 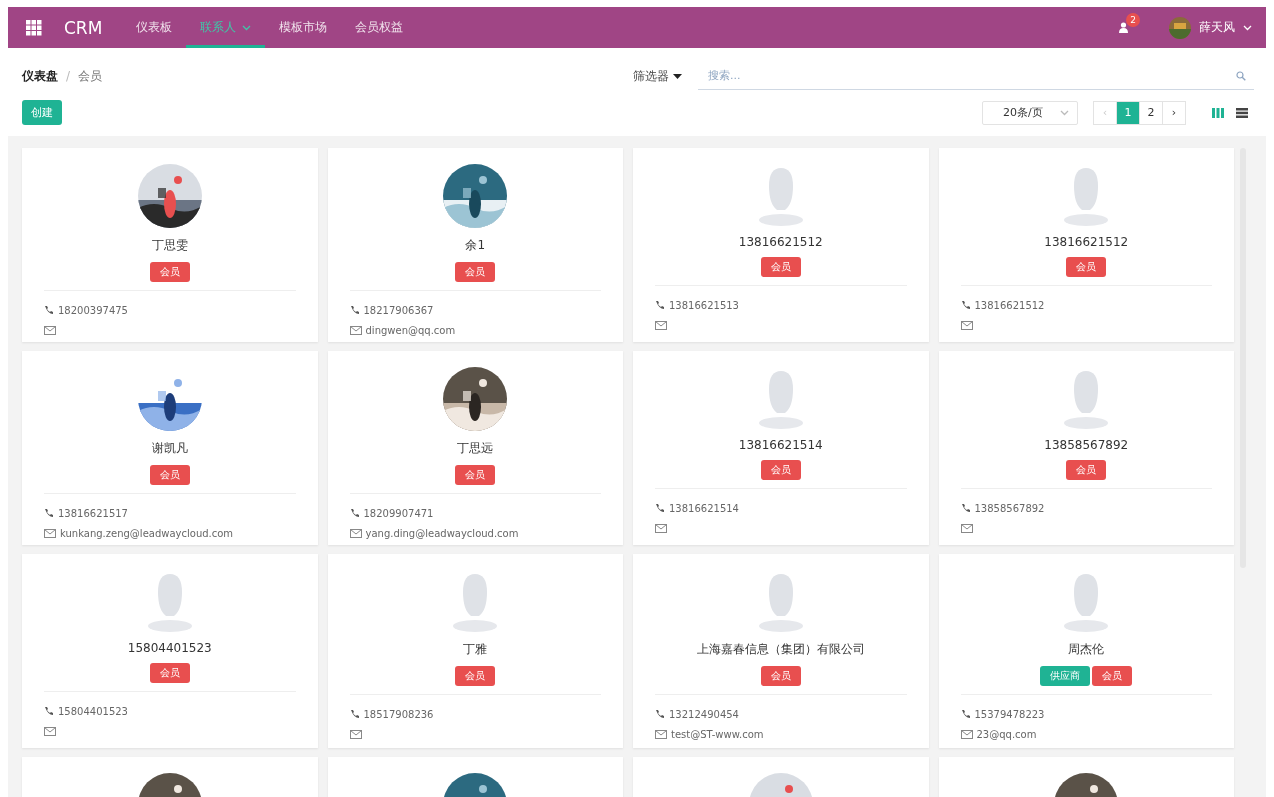 What do you see at coordinates (398, 714) in the screenshot?
I see `phone-number: 18517908236` at bounding box center [398, 714].